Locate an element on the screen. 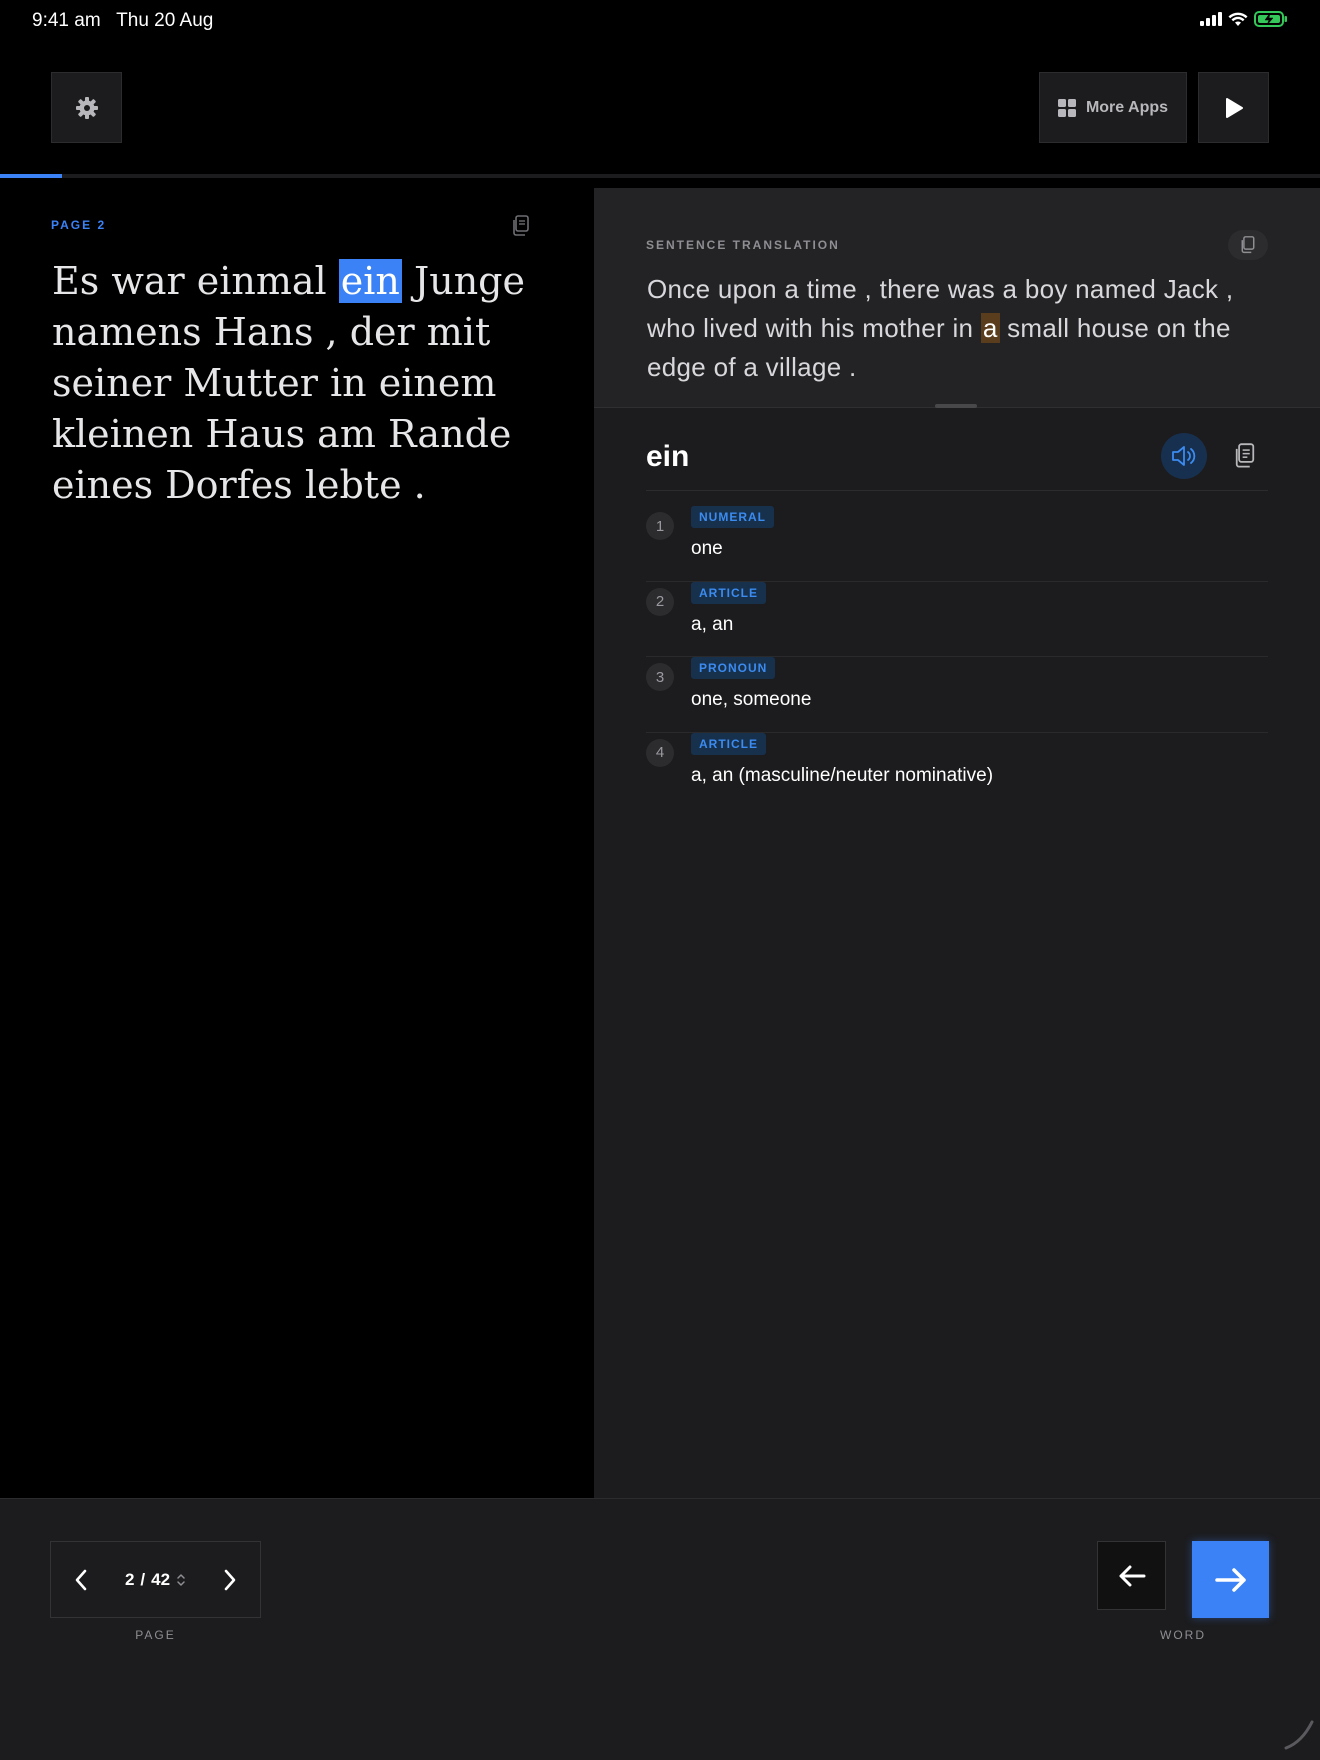 The height and width of the screenshot is (1760, 1320). total-pages: 42 is located at coordinates (161, 1579).